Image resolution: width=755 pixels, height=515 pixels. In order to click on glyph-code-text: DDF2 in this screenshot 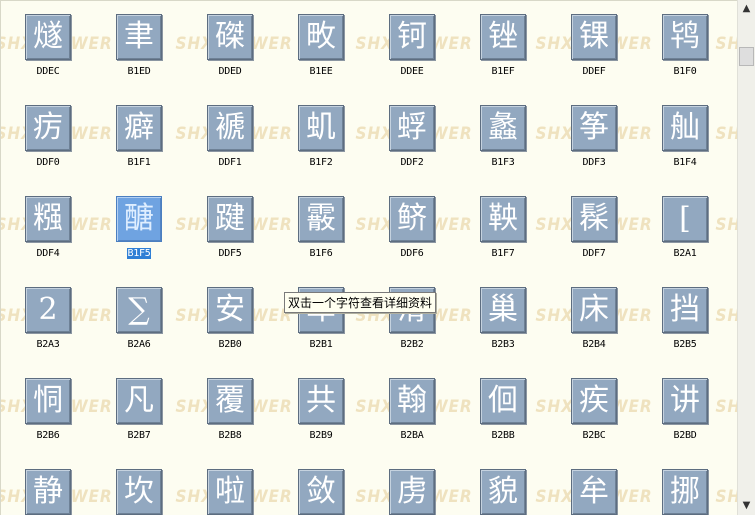, I will do `click(412, 162)`.